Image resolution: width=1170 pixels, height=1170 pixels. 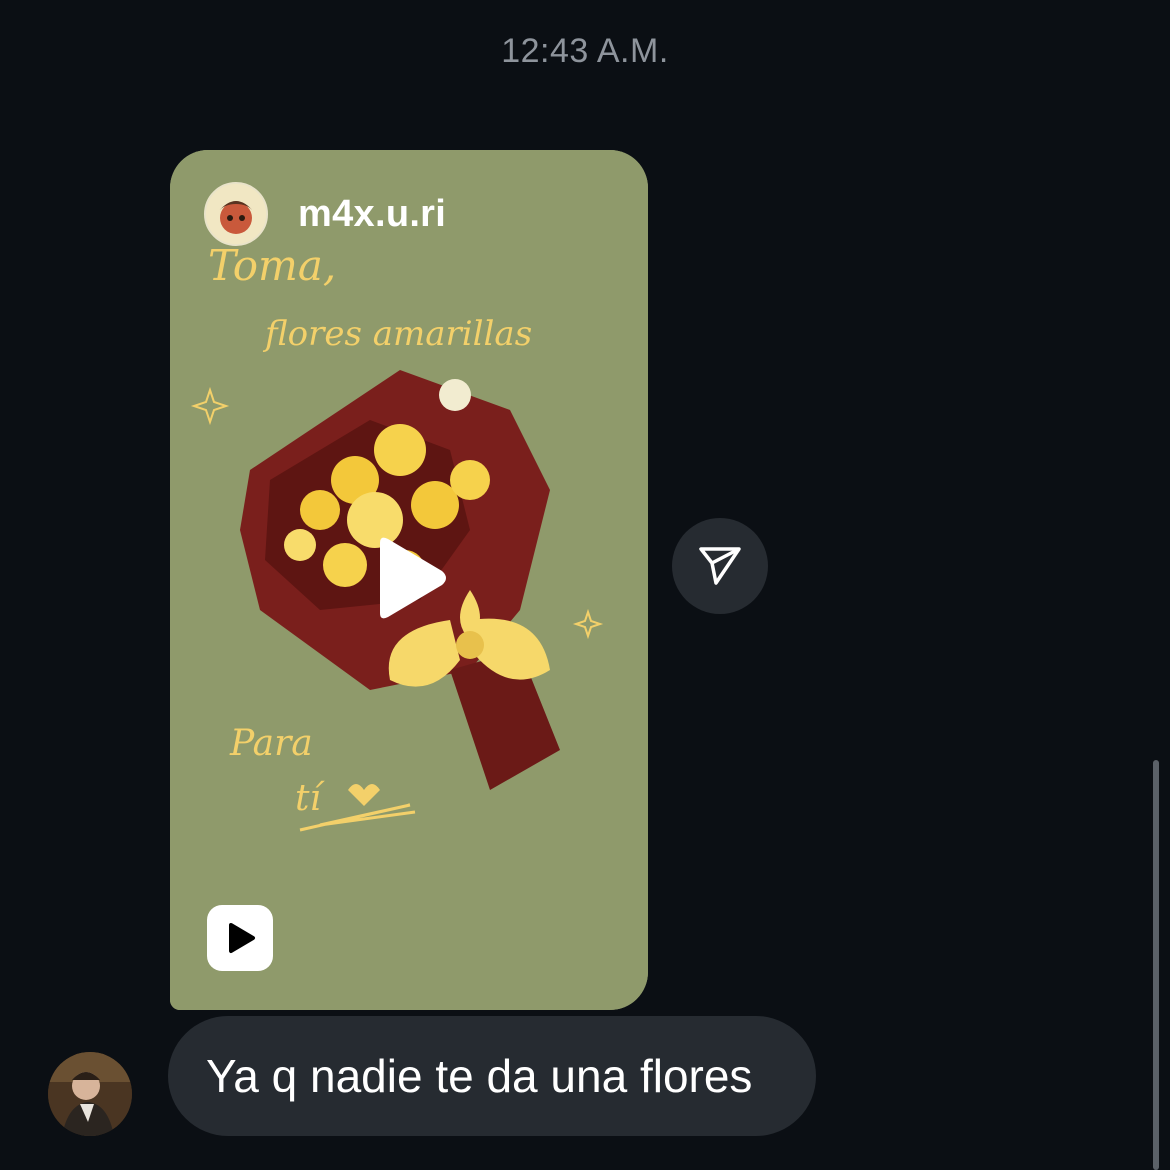 What do you see at coordinates (479, 1076) in the screenshot?
I see `message-text: Ya q nadie te da una flores` at bounding box center [479, 1076].